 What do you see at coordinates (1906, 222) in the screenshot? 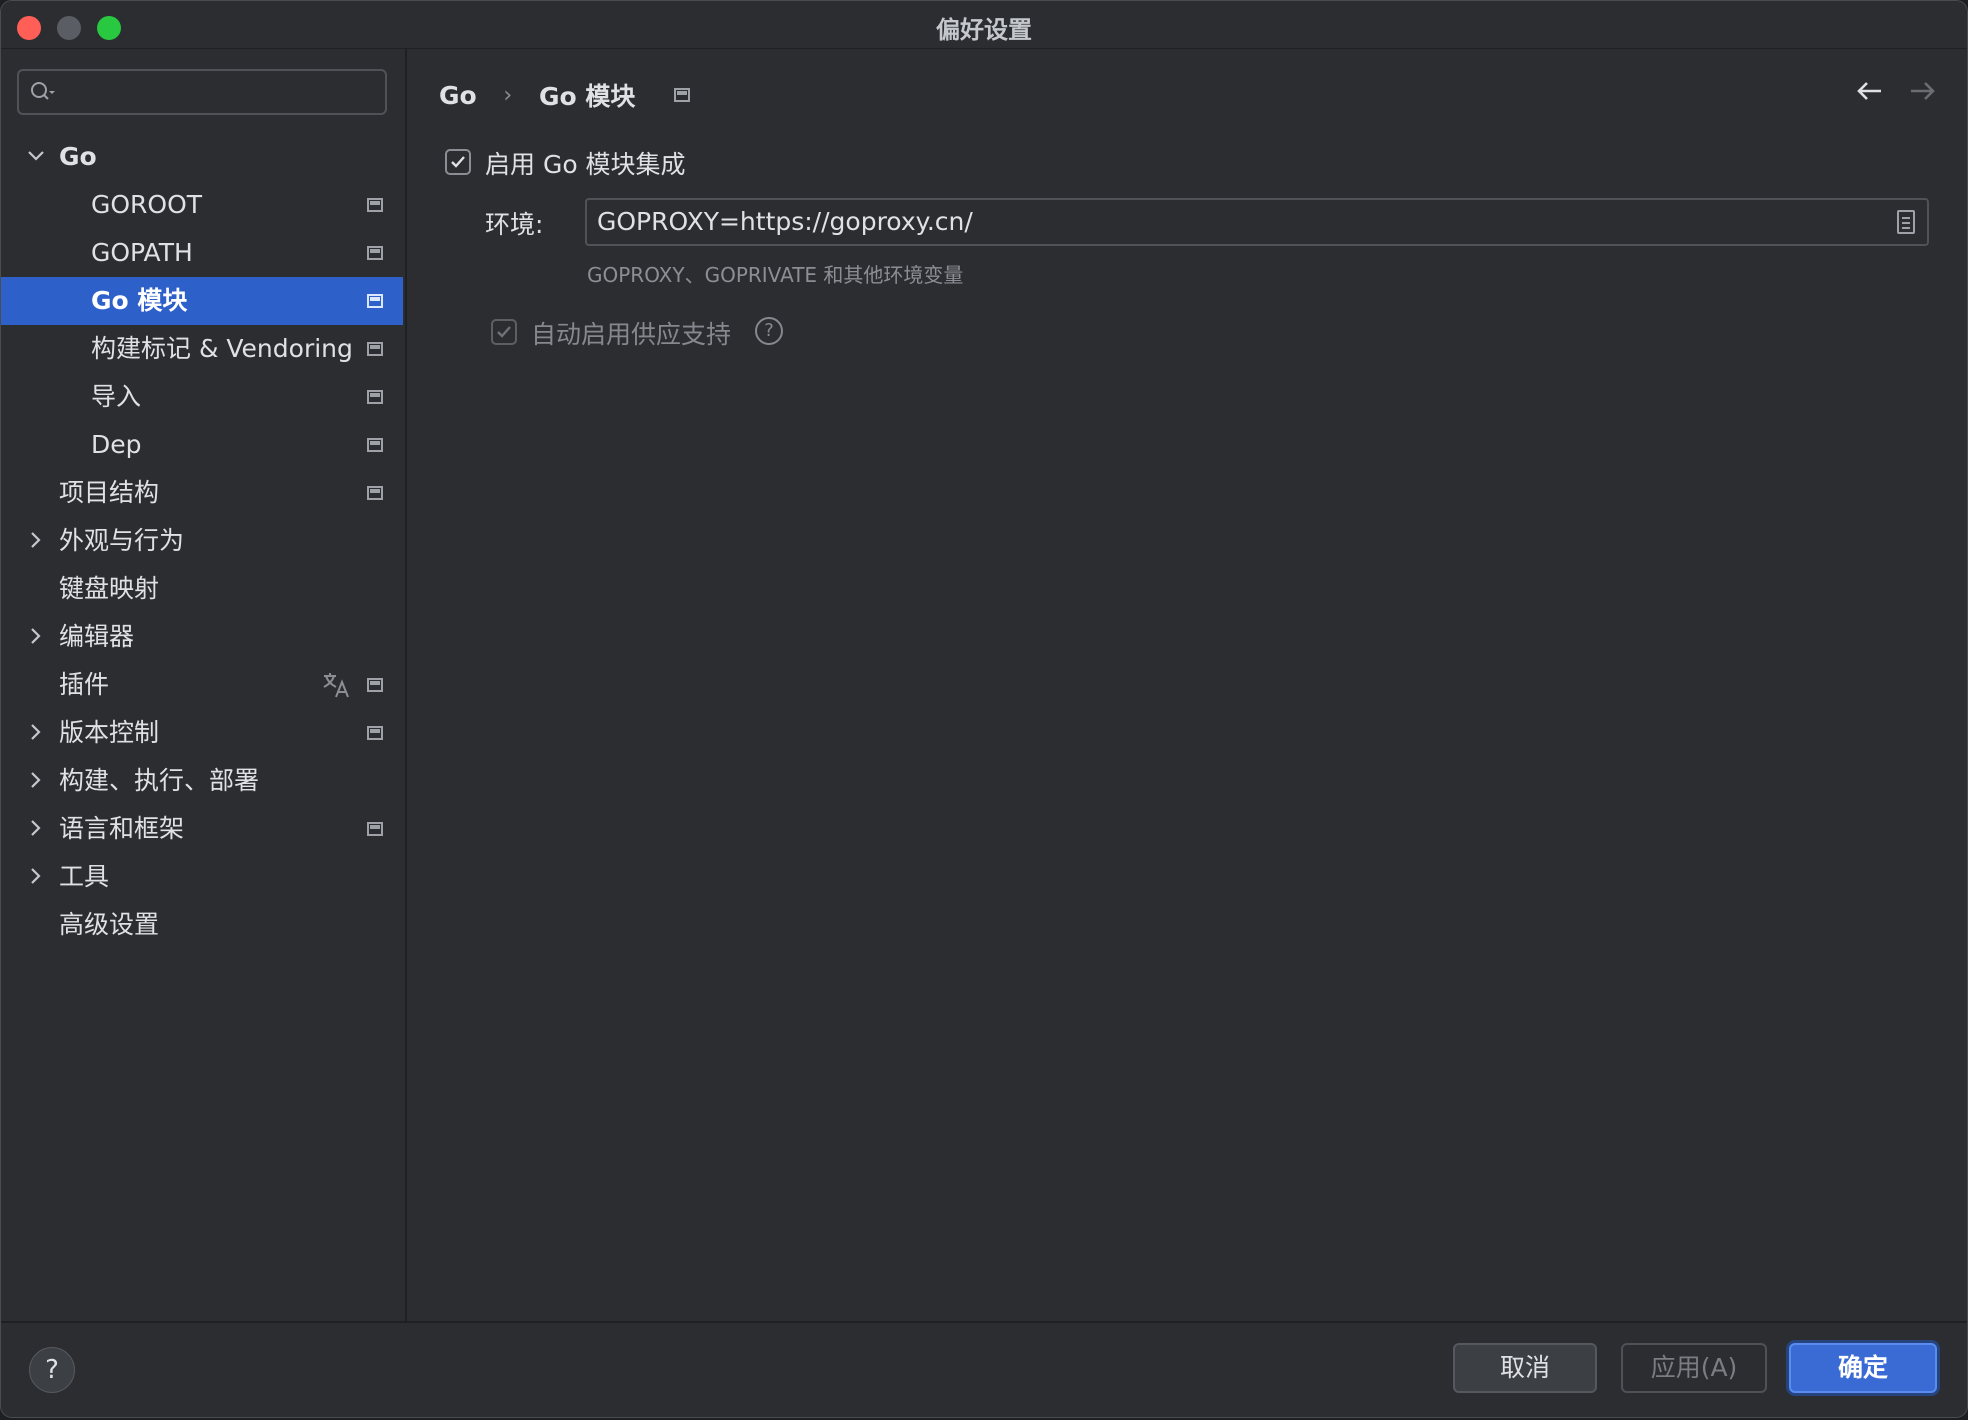
I see `browse-env-icon` at bounding box center [1906, 222].